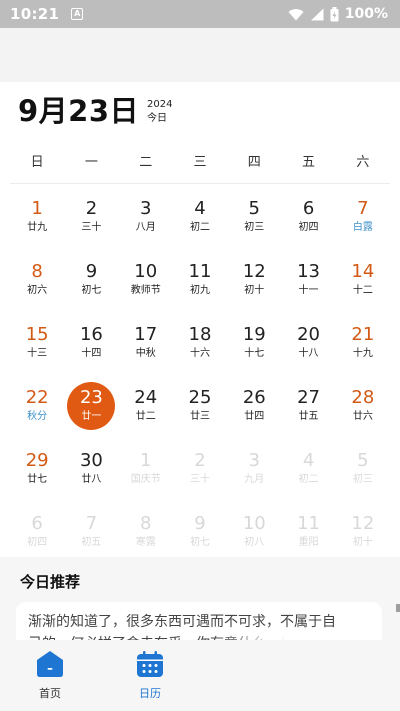 Image resolution: width=400 pixels, height=711 pixels. I want to click on day-cell: 10 教师节, so click(146, 284).